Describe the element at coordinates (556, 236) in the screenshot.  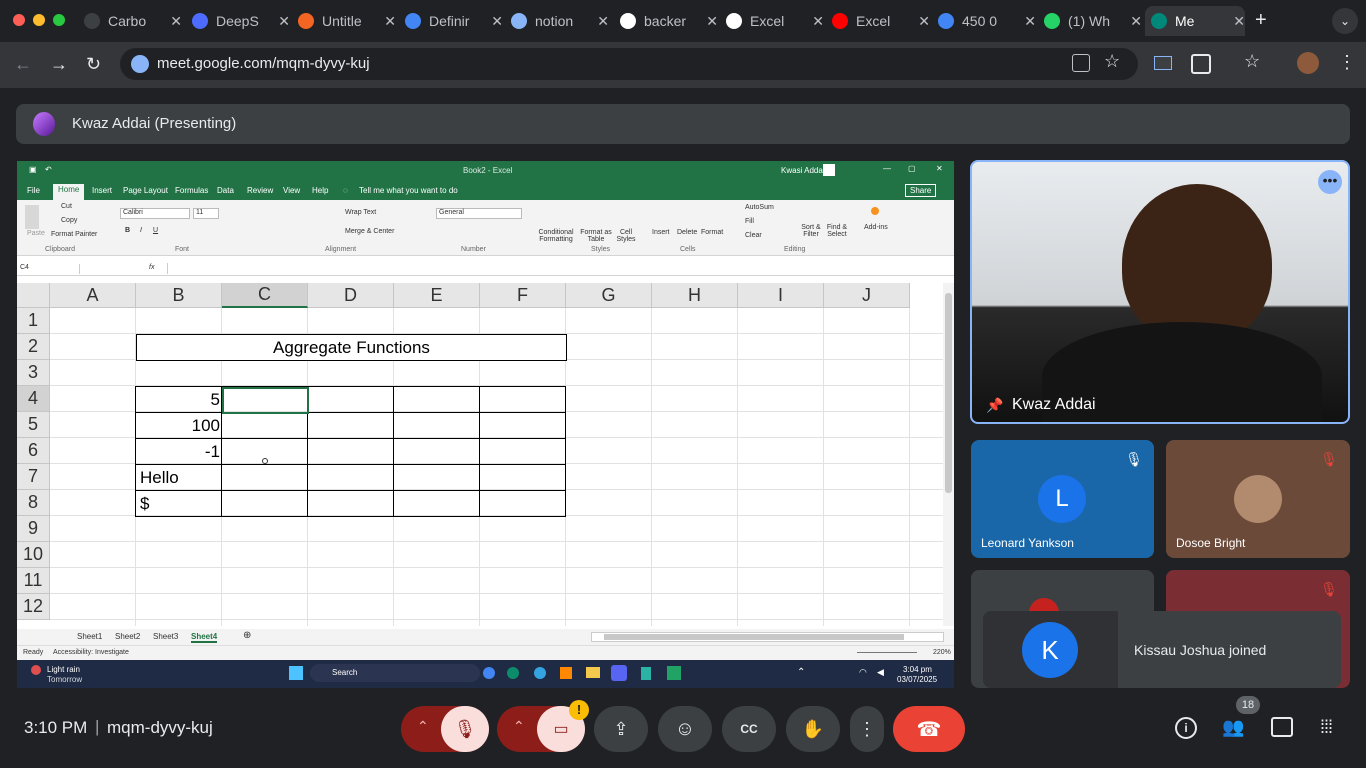
I see `conditional-formatting-button: Conditional Formatting` at that location.